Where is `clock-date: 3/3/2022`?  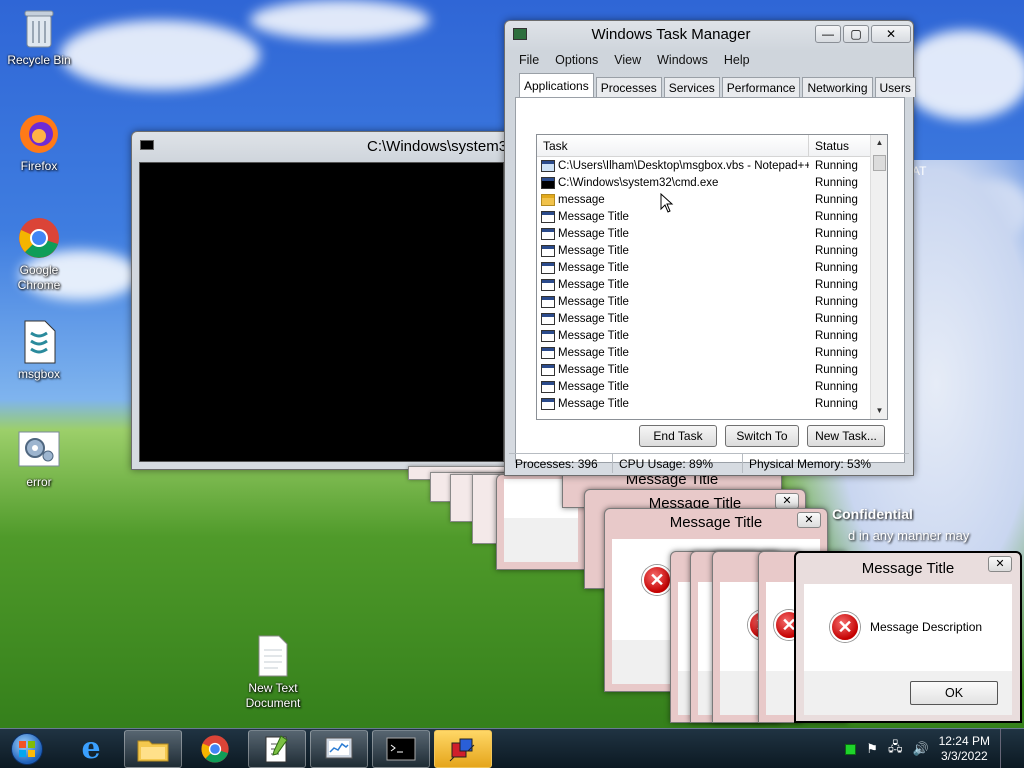 clock-date: 3/3/2022 is located at coordinates (964, 756).